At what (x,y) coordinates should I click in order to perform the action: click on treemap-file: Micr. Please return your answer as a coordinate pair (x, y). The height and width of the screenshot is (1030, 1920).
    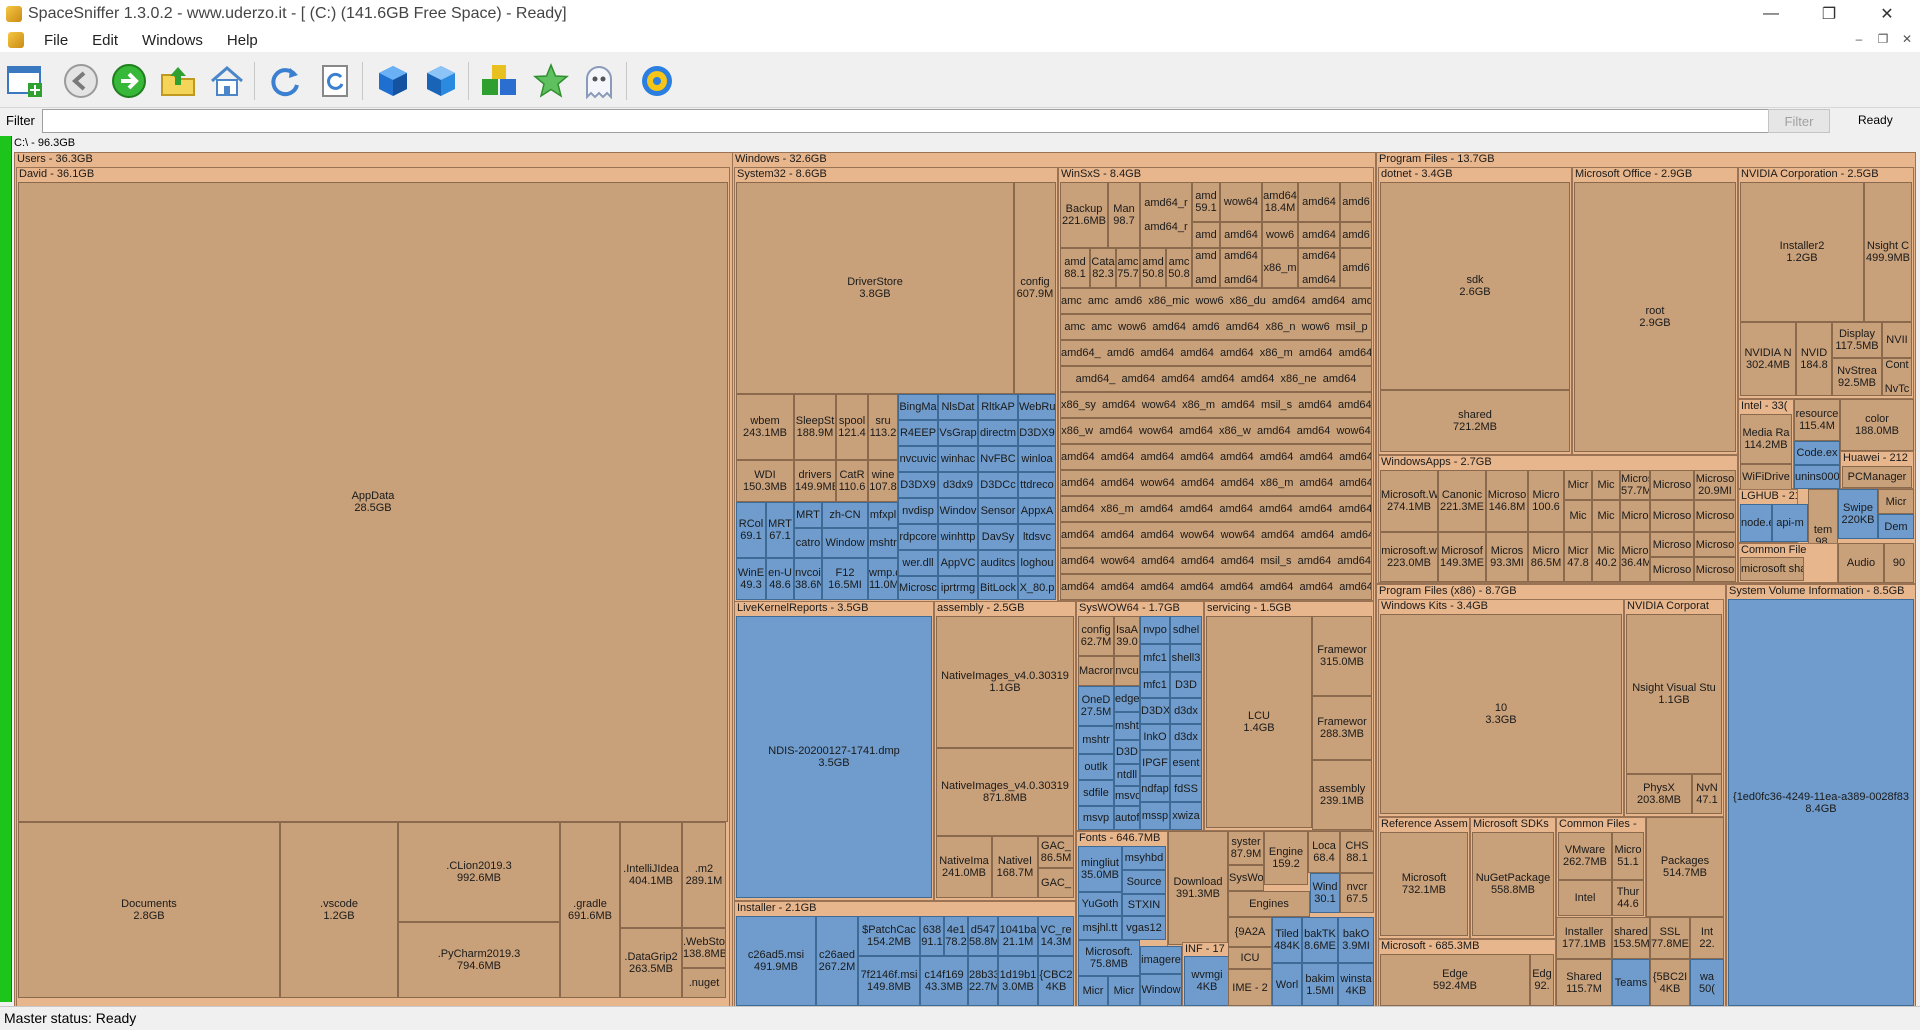
    Looking at the image, I should click on (1124, 991).